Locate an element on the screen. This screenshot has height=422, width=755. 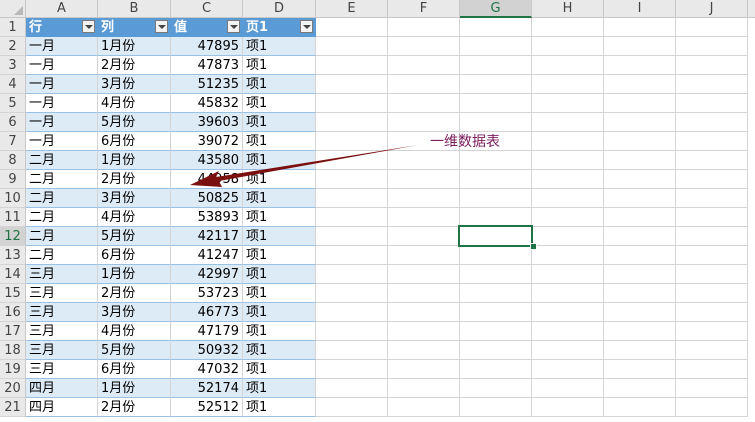
row-header-7: 7 is located at coordinates (13, 141).